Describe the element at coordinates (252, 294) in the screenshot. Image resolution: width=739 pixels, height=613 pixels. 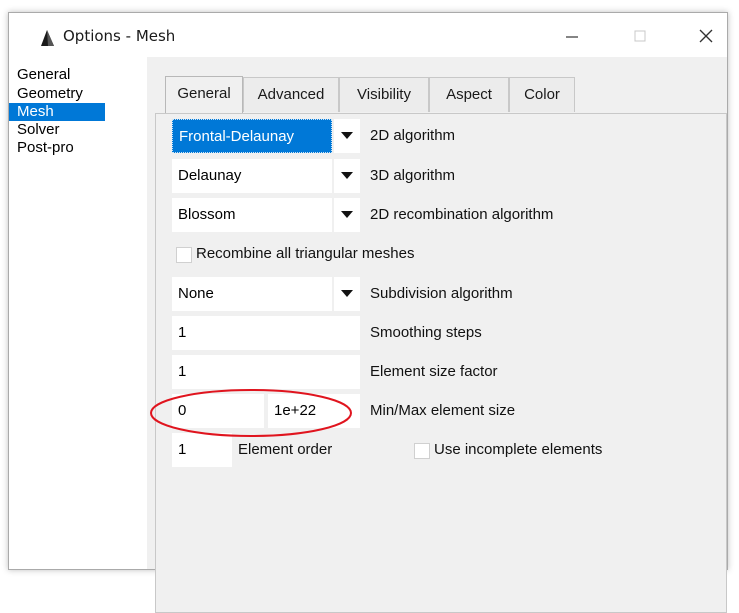
I see `subdivision-value: None` at that location.